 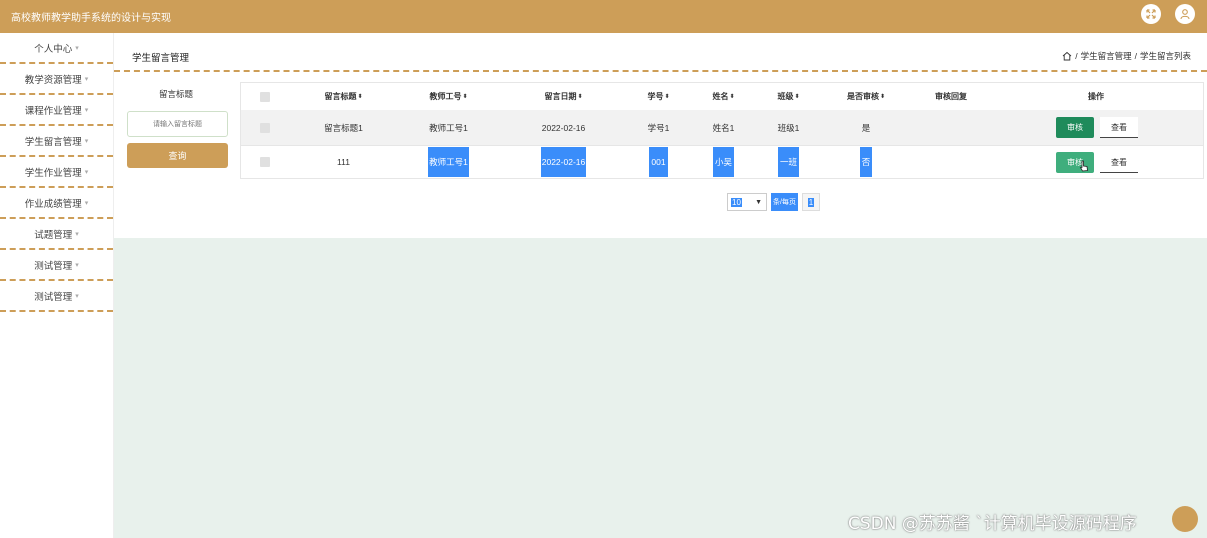 I want to click on cell-class: 班级1, so click(x=788, y=127).